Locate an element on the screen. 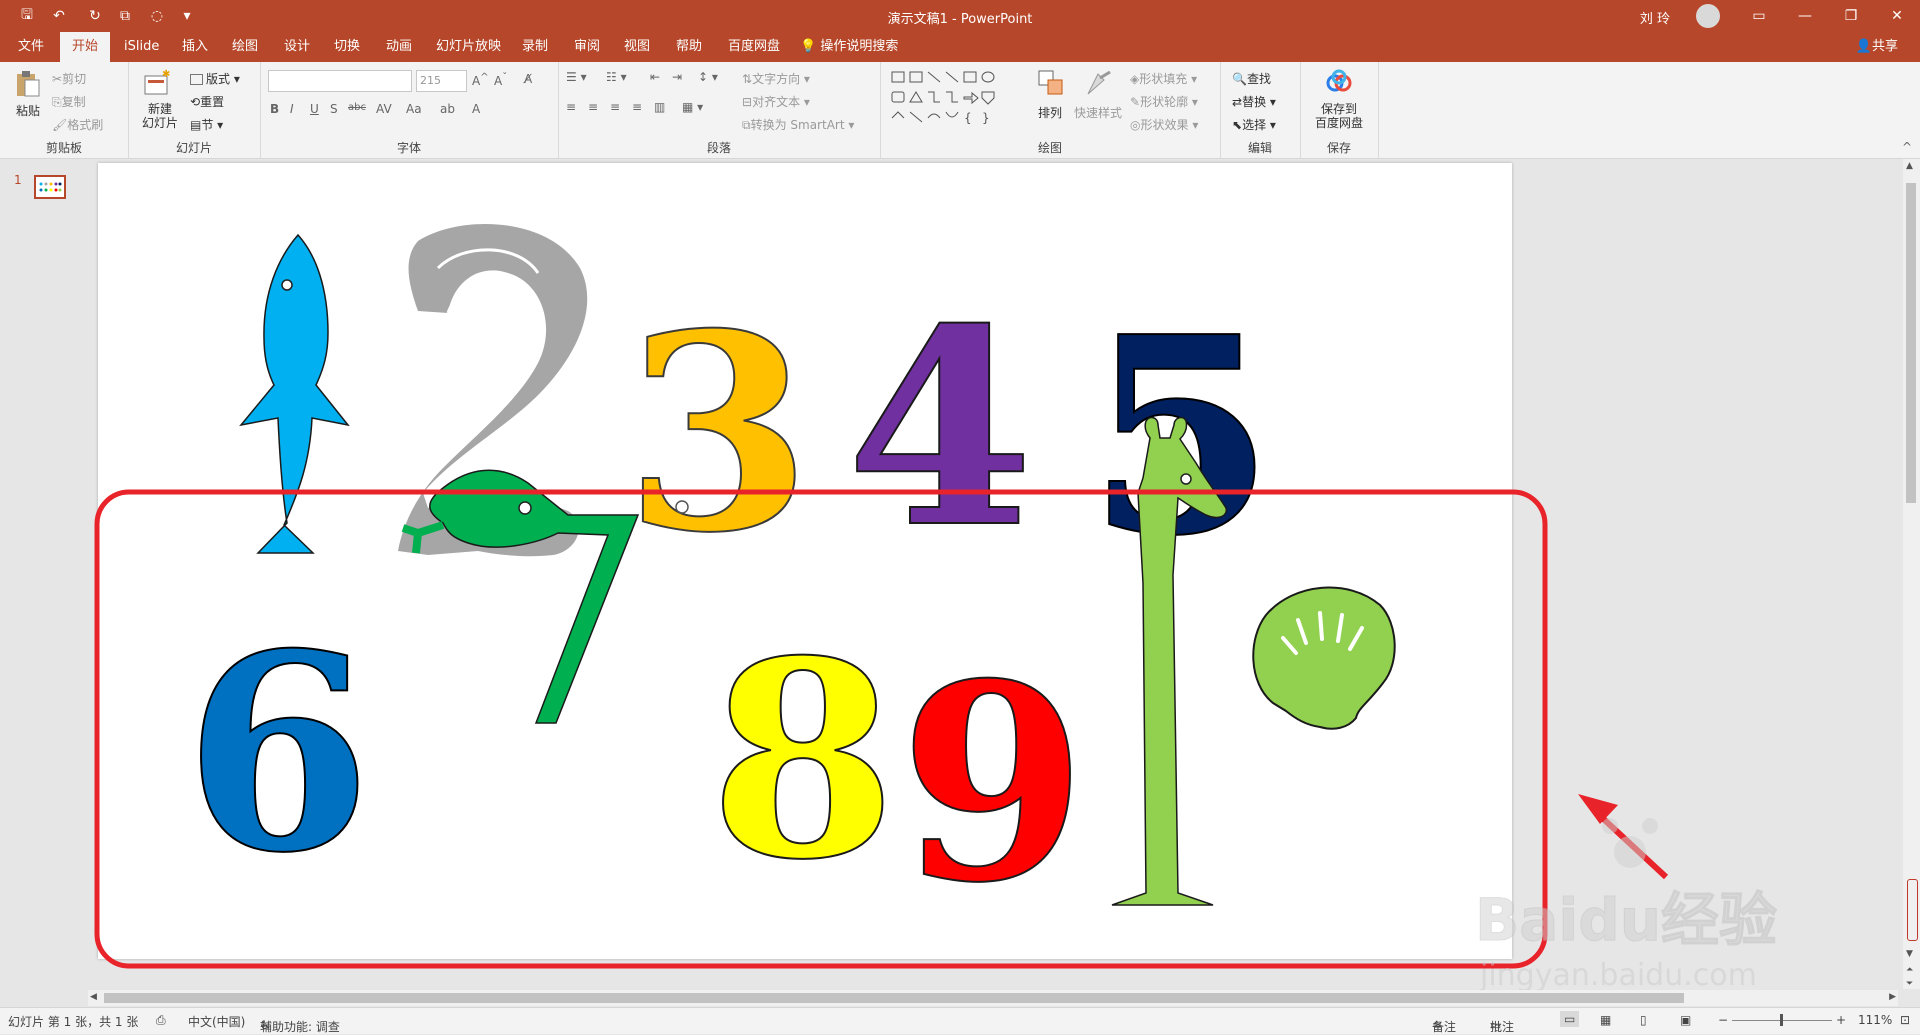 This screenshot has width=1920, height=1035. ribbon-display-icon: ▭ is located at coordinates (1759, 16).